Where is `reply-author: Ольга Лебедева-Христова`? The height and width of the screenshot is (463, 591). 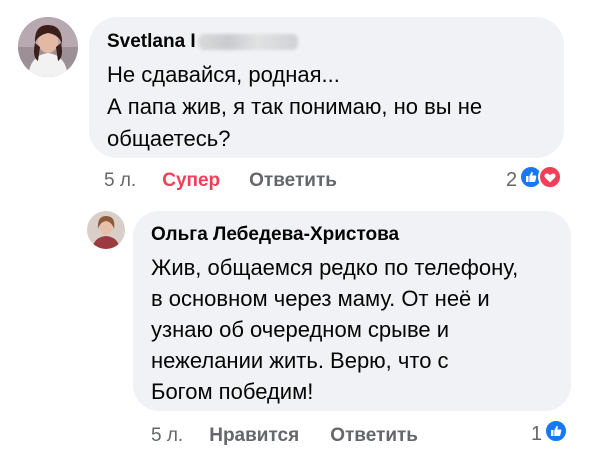 reply-author: Ольга Лебедева-Христова is located at coordinates (352, 235).